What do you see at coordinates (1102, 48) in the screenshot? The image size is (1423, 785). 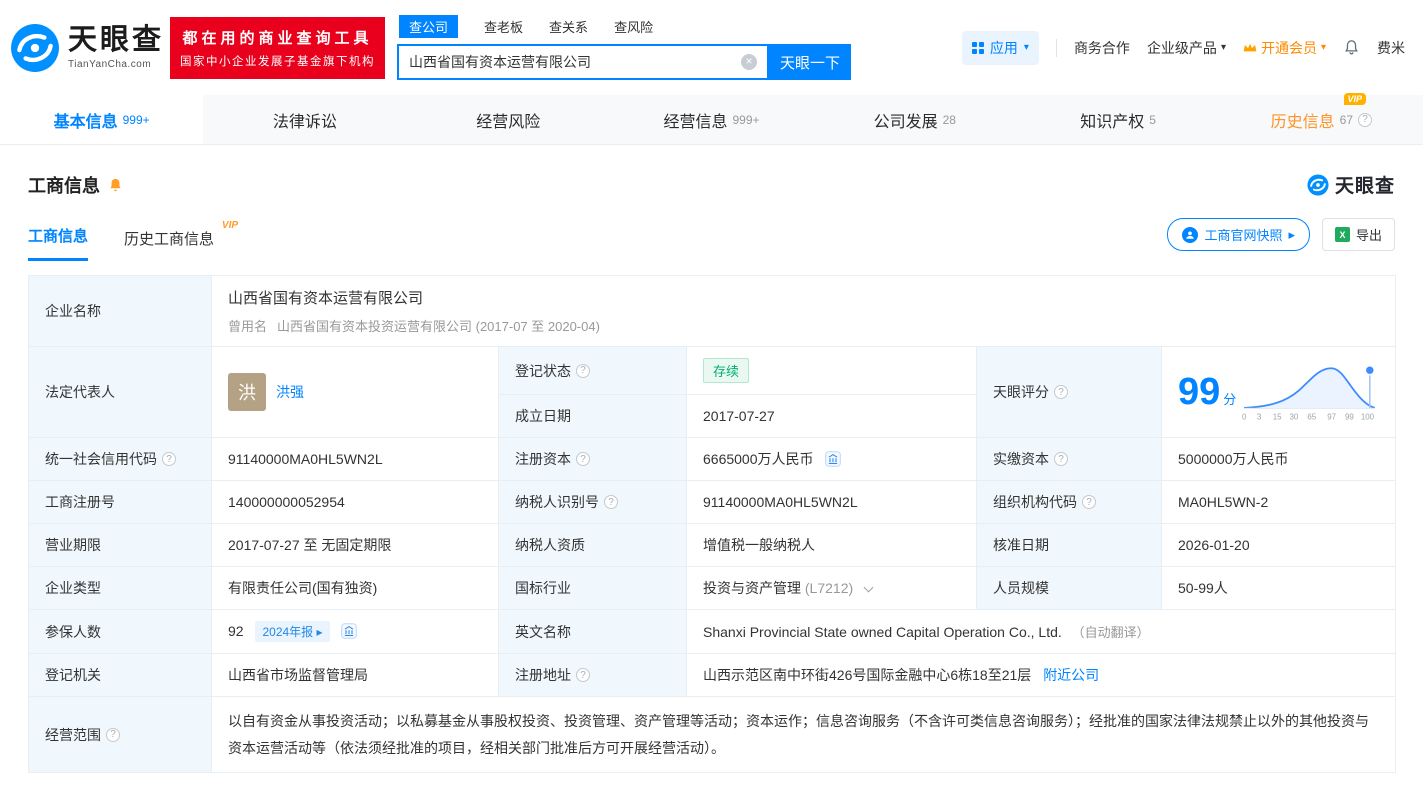 I see `business-cooperation-link: 商务合作` at bounding box center [1102, 48].